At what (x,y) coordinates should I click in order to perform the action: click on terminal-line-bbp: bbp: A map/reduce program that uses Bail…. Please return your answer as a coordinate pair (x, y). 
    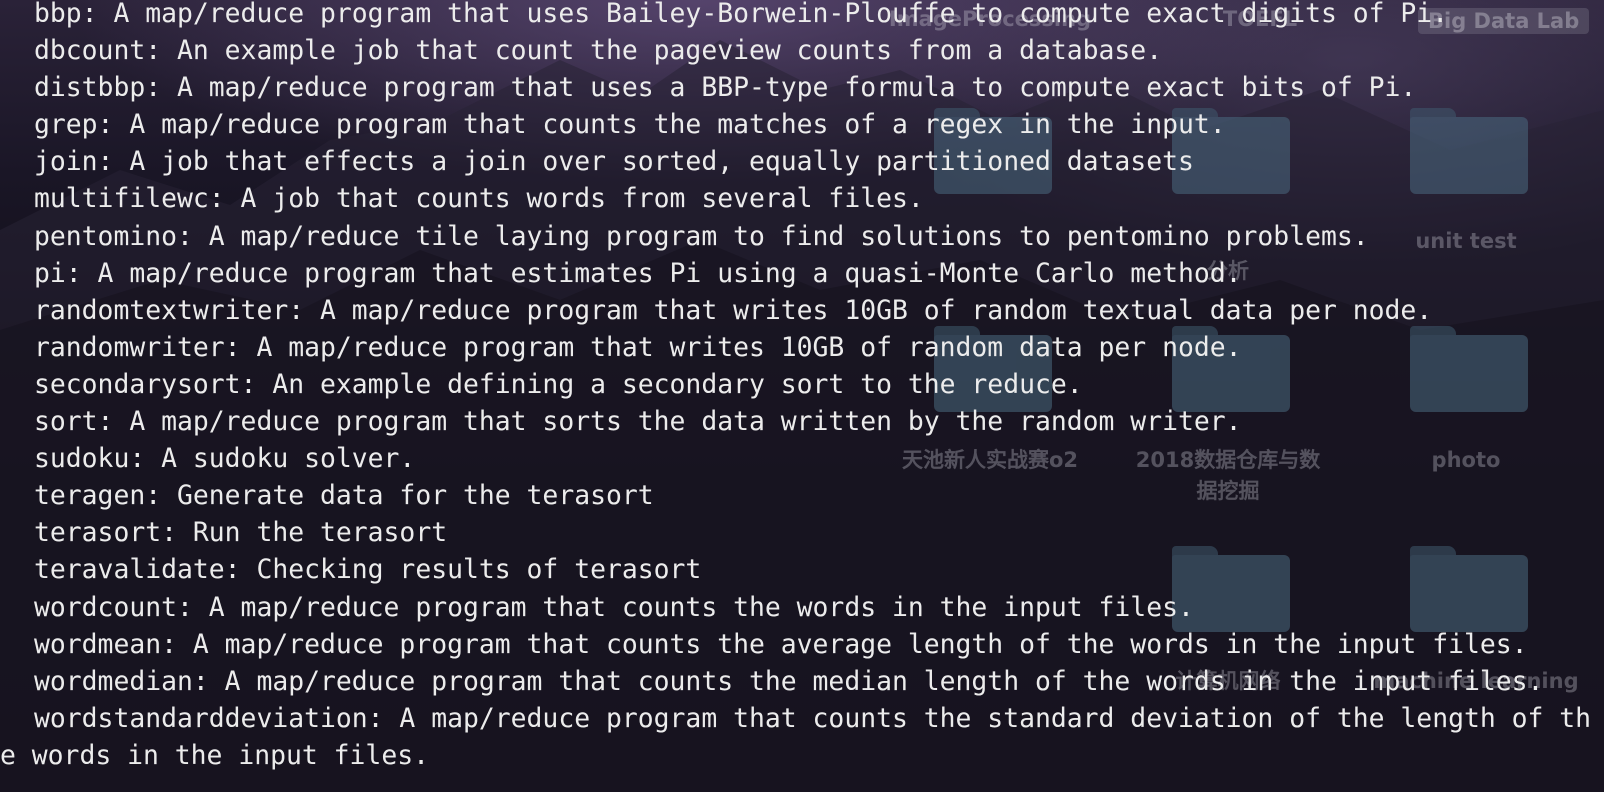
    Looking at the image, I should click on (741, 14).